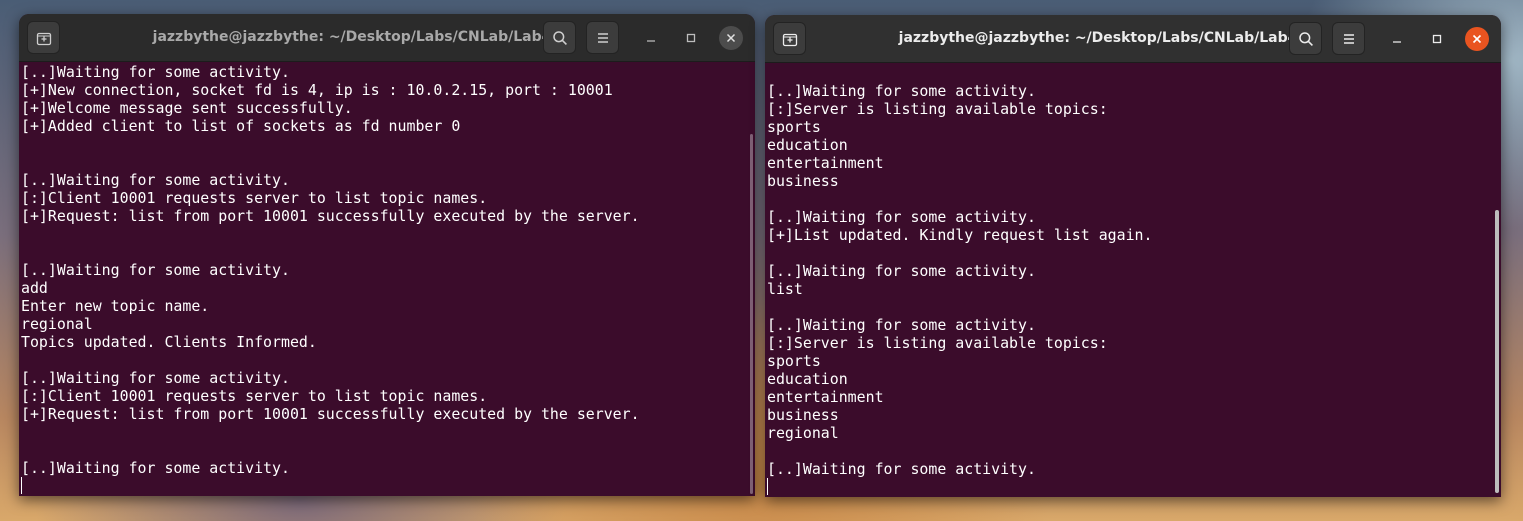 This screenshot has height=521, width=1523. Describe the element at coordinates (169, 342) in the screenshot. I see `terminal-line: Topics updated. Clients Informed.` at that location.